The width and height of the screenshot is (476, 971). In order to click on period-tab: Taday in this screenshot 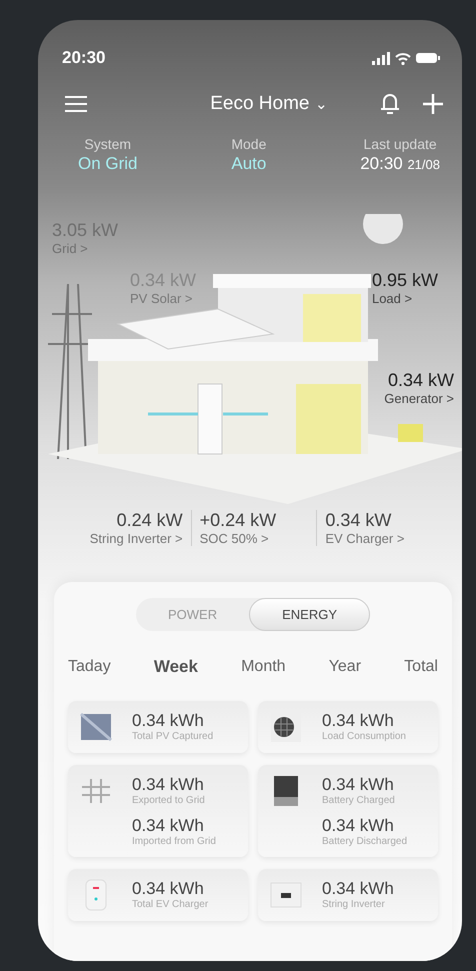, I will do `click(89, 667)`.